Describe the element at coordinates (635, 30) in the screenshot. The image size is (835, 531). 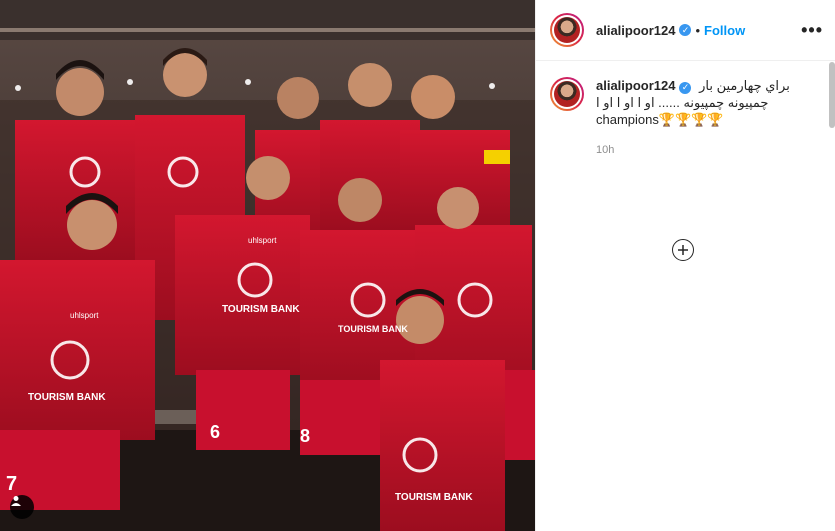
I see `header-username: alialipoor124` at that location.